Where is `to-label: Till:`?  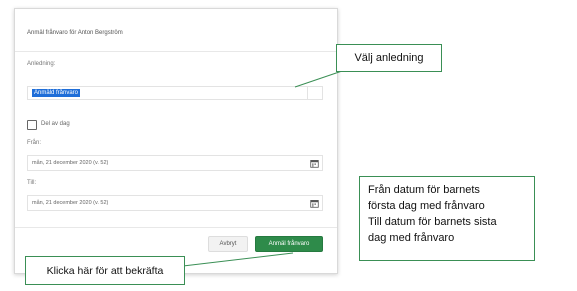 to-label: Till: is located at coordinates (32, 183).